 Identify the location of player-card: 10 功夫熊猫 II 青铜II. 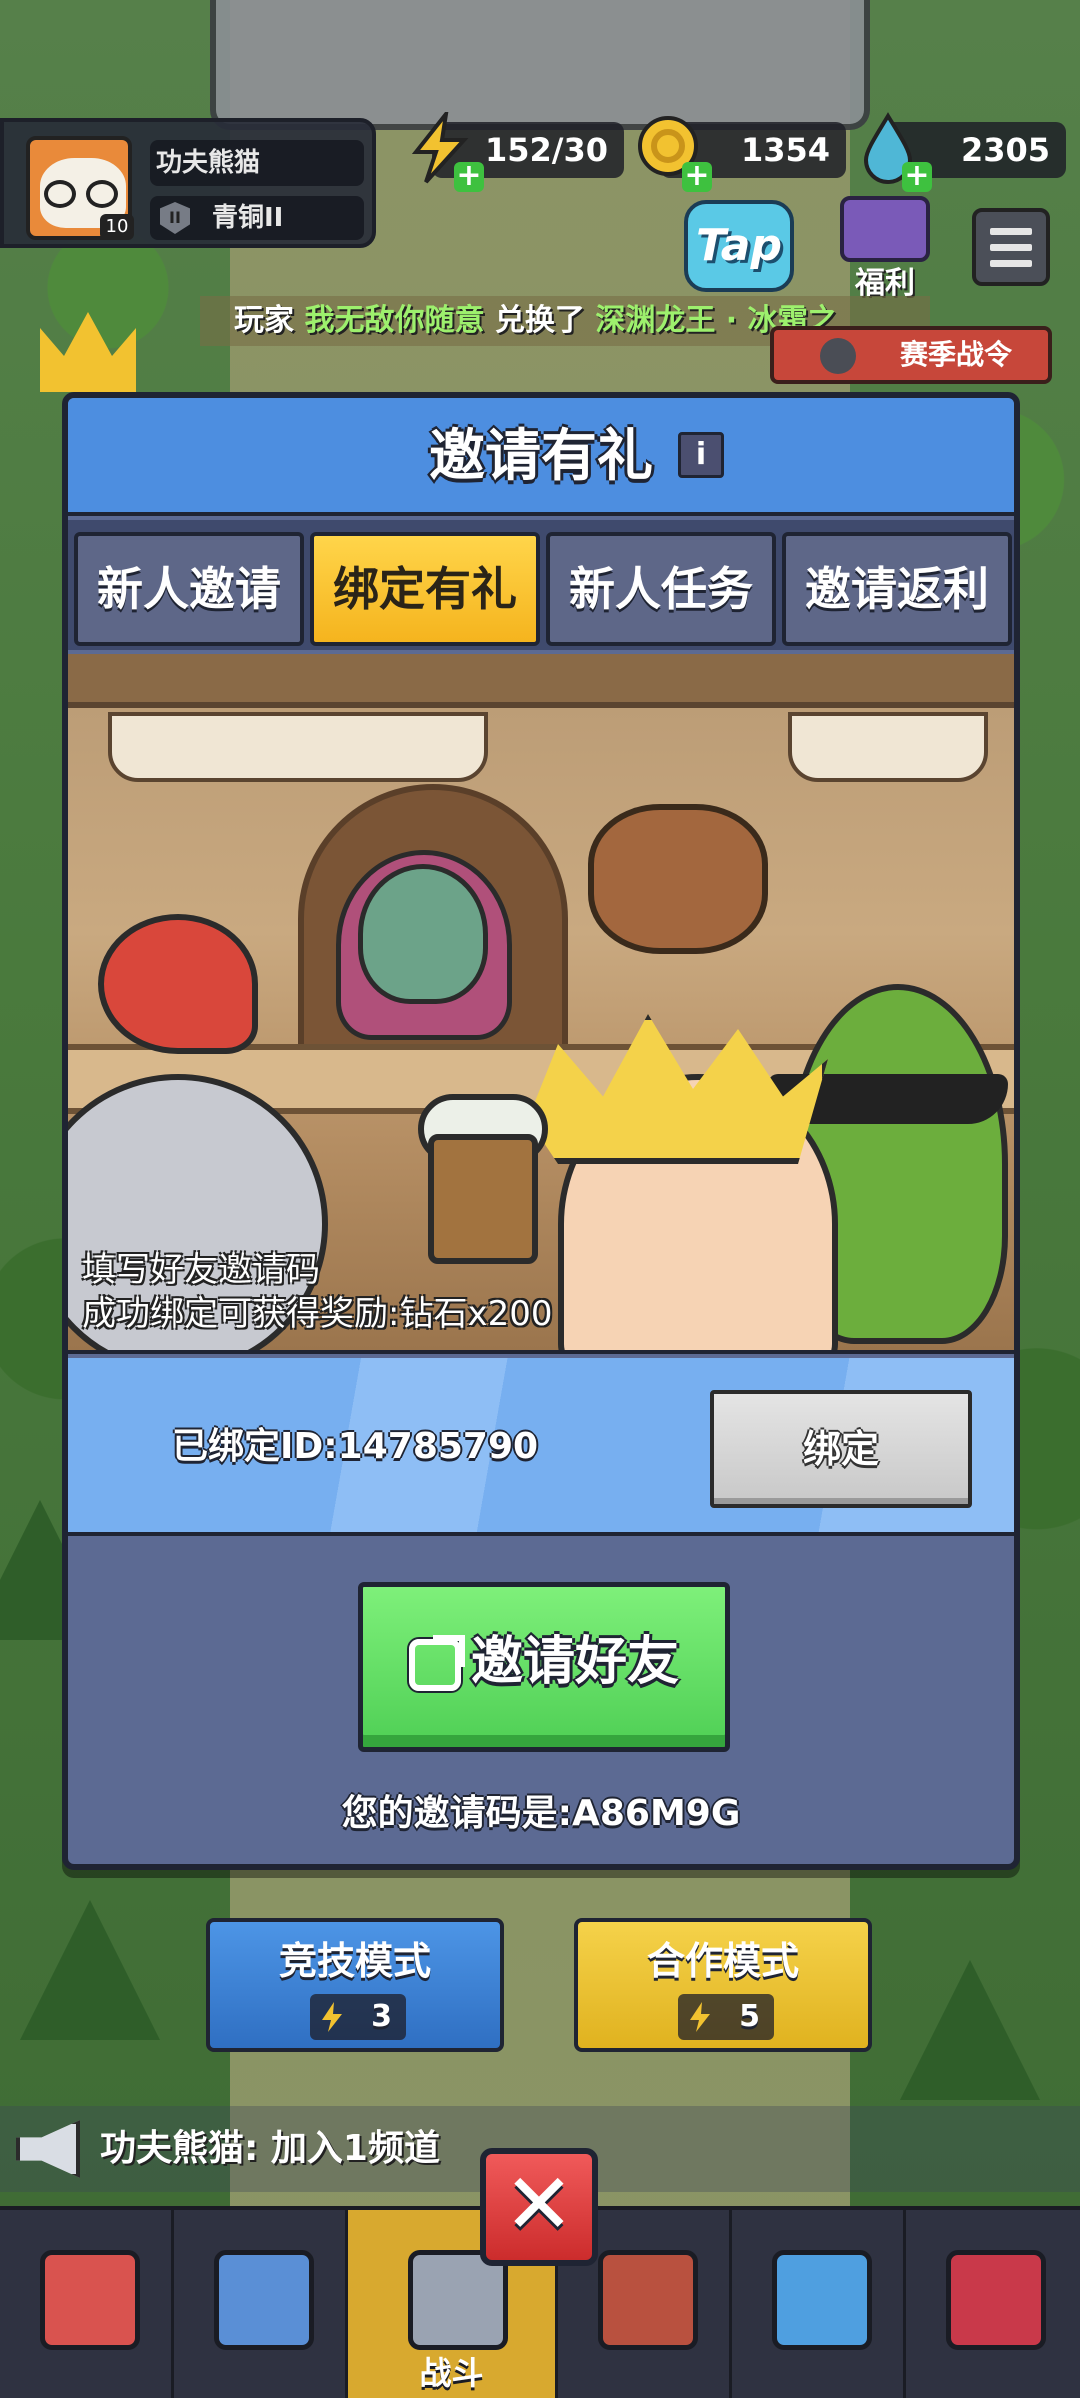
(188, 183).